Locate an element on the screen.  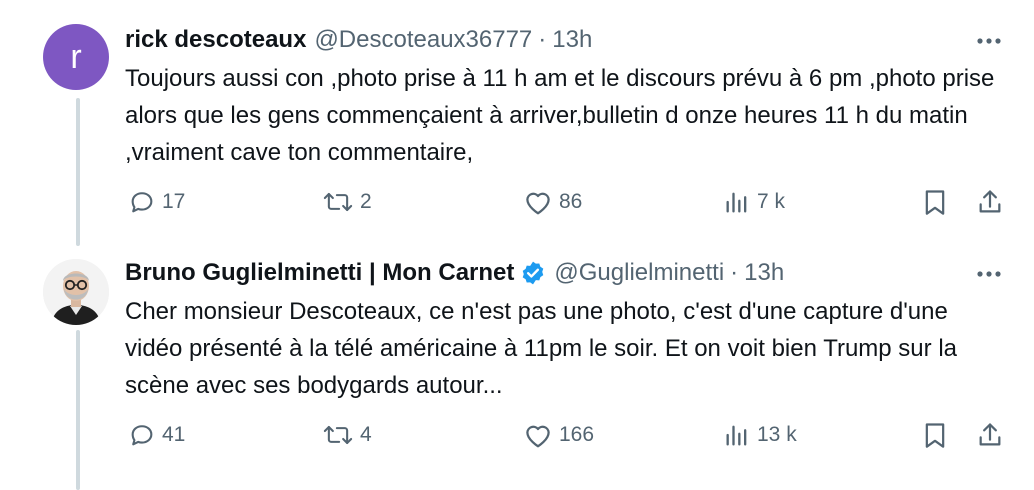
action-bar: 17 2 86 7 k is located at coordinates (517, 202).